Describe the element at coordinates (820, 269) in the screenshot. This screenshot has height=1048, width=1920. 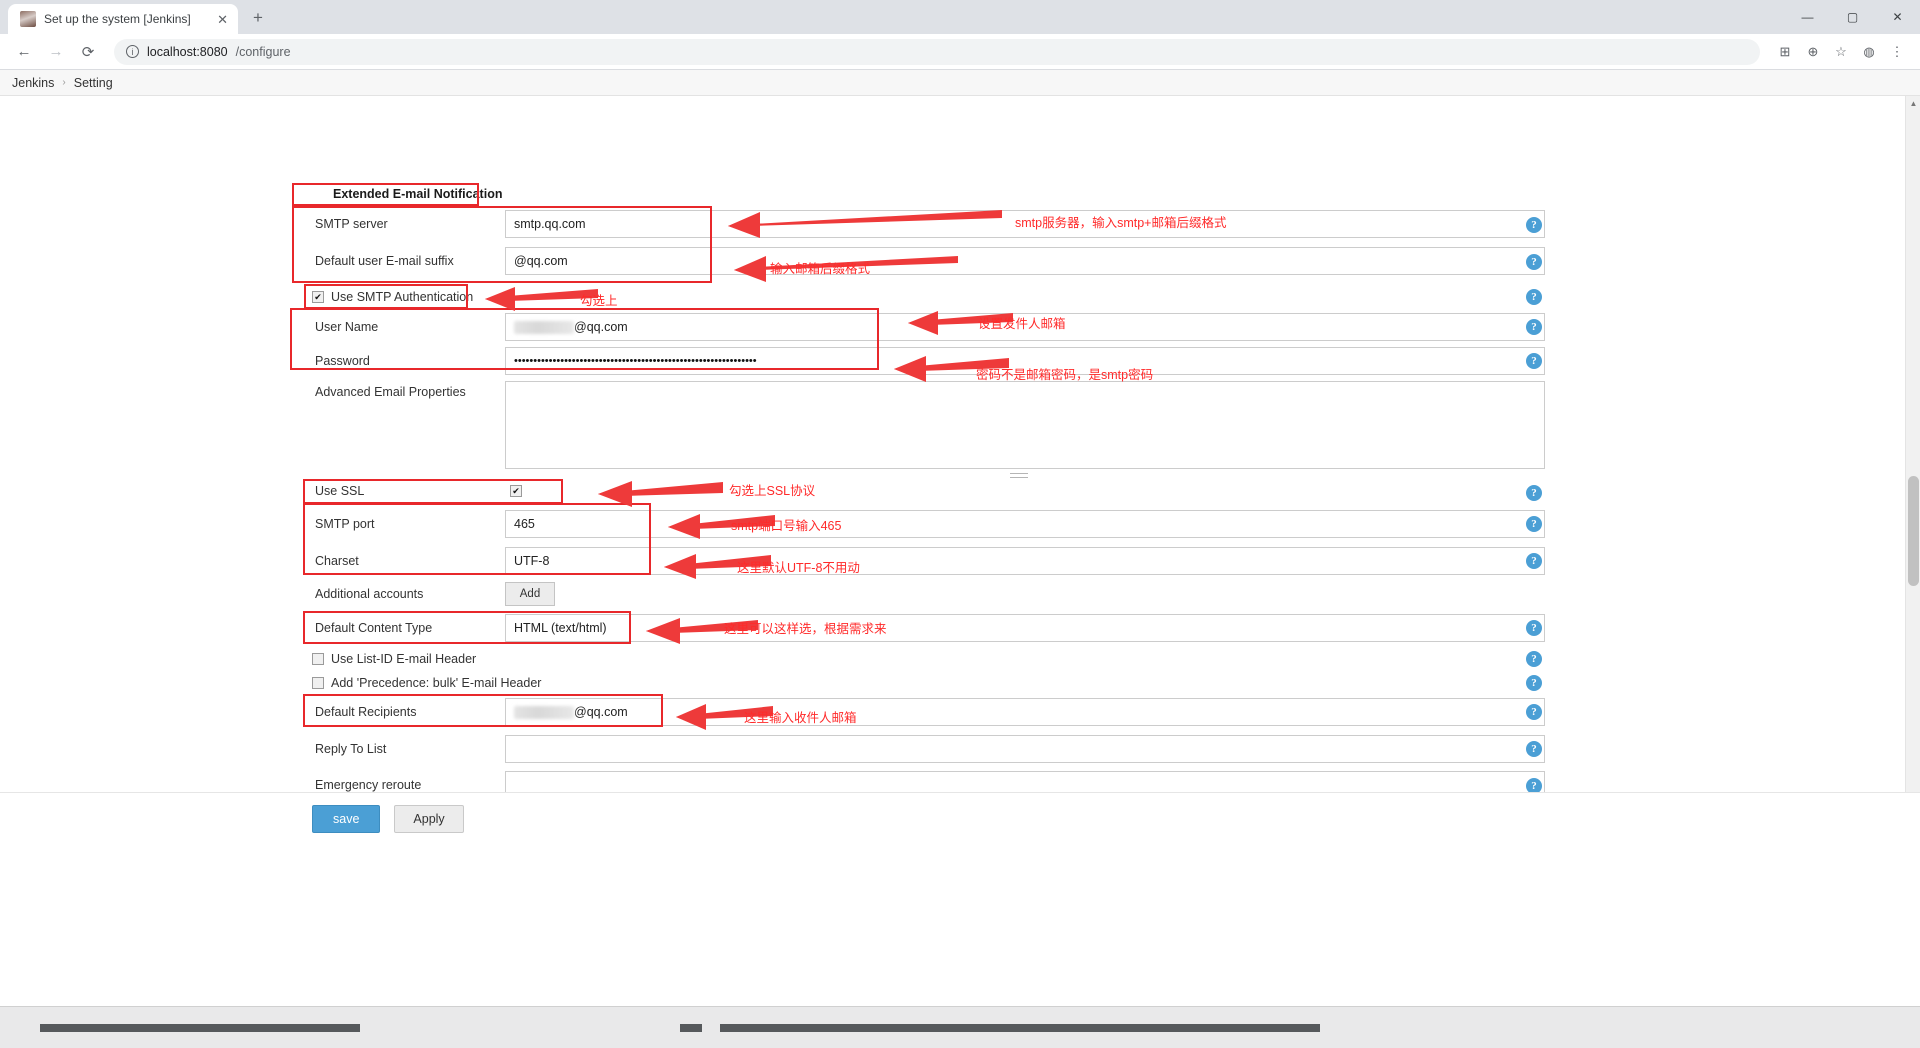
I see `annotation-text-2: 输入邮箱后缀格式` at that location.